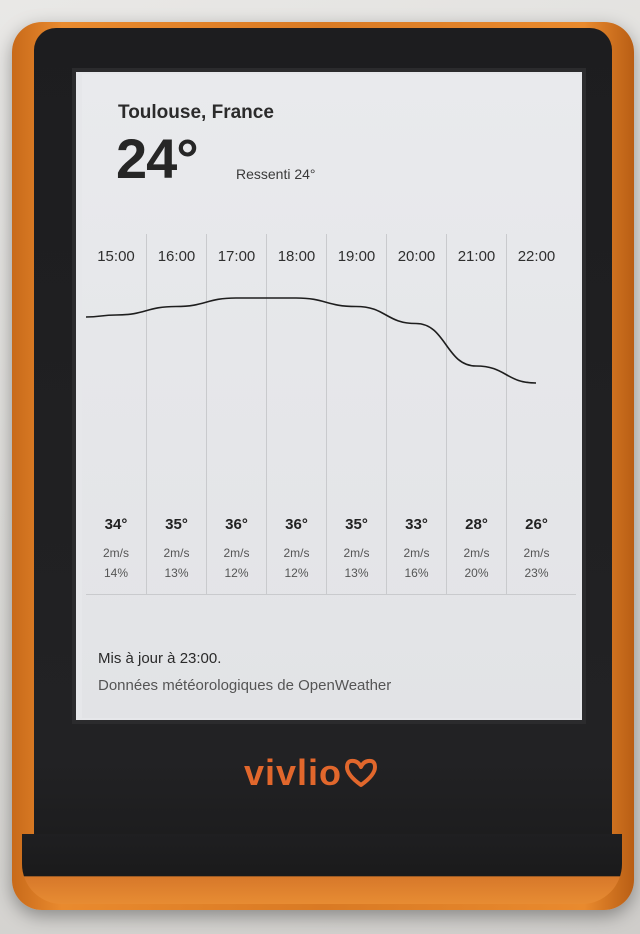 The image size is (640, 934). I want to click on current-temperature: 24°, so click(157, 158).